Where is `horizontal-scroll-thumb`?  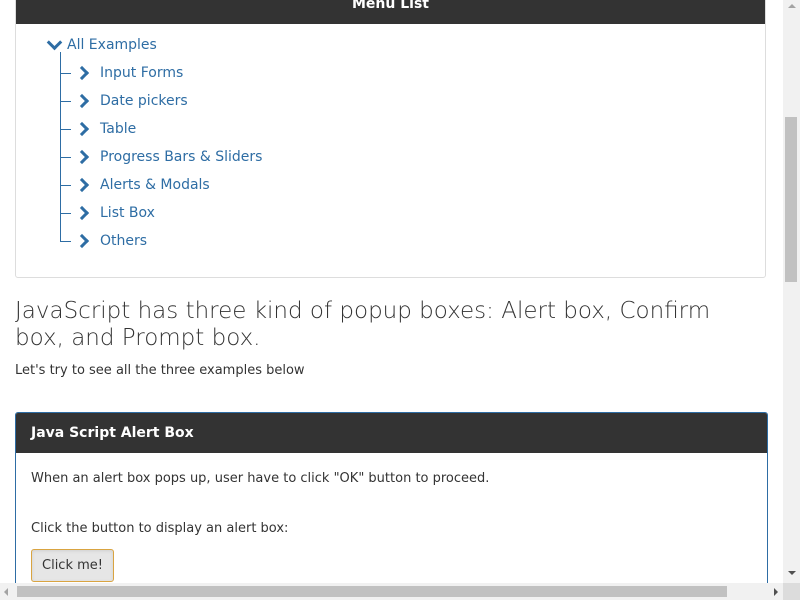
horizontal-scroll-thumb is located at coordinates (372, 591).